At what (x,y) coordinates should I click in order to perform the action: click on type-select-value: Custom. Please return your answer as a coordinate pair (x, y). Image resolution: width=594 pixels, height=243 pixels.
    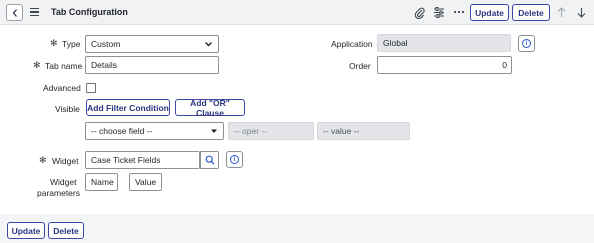
    Looking at the image, I should click on (106, 44).